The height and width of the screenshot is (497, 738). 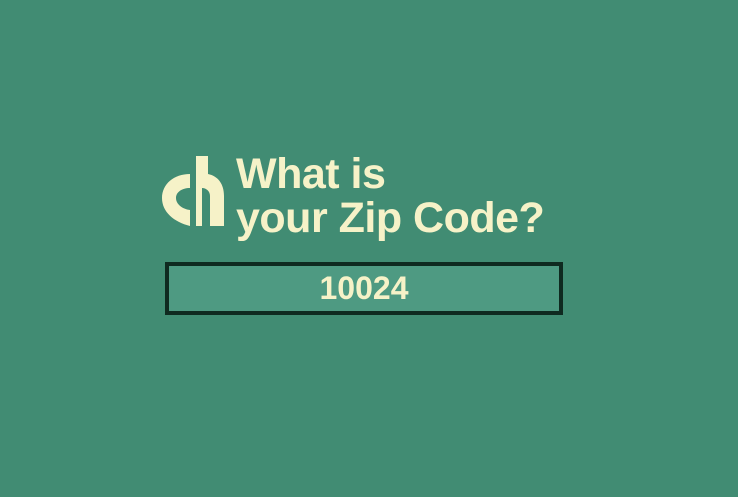 What do you see at coordinates (311, 174) in the screenshot?
I see `title-line-1: What is` at bounding box center [311, 174].